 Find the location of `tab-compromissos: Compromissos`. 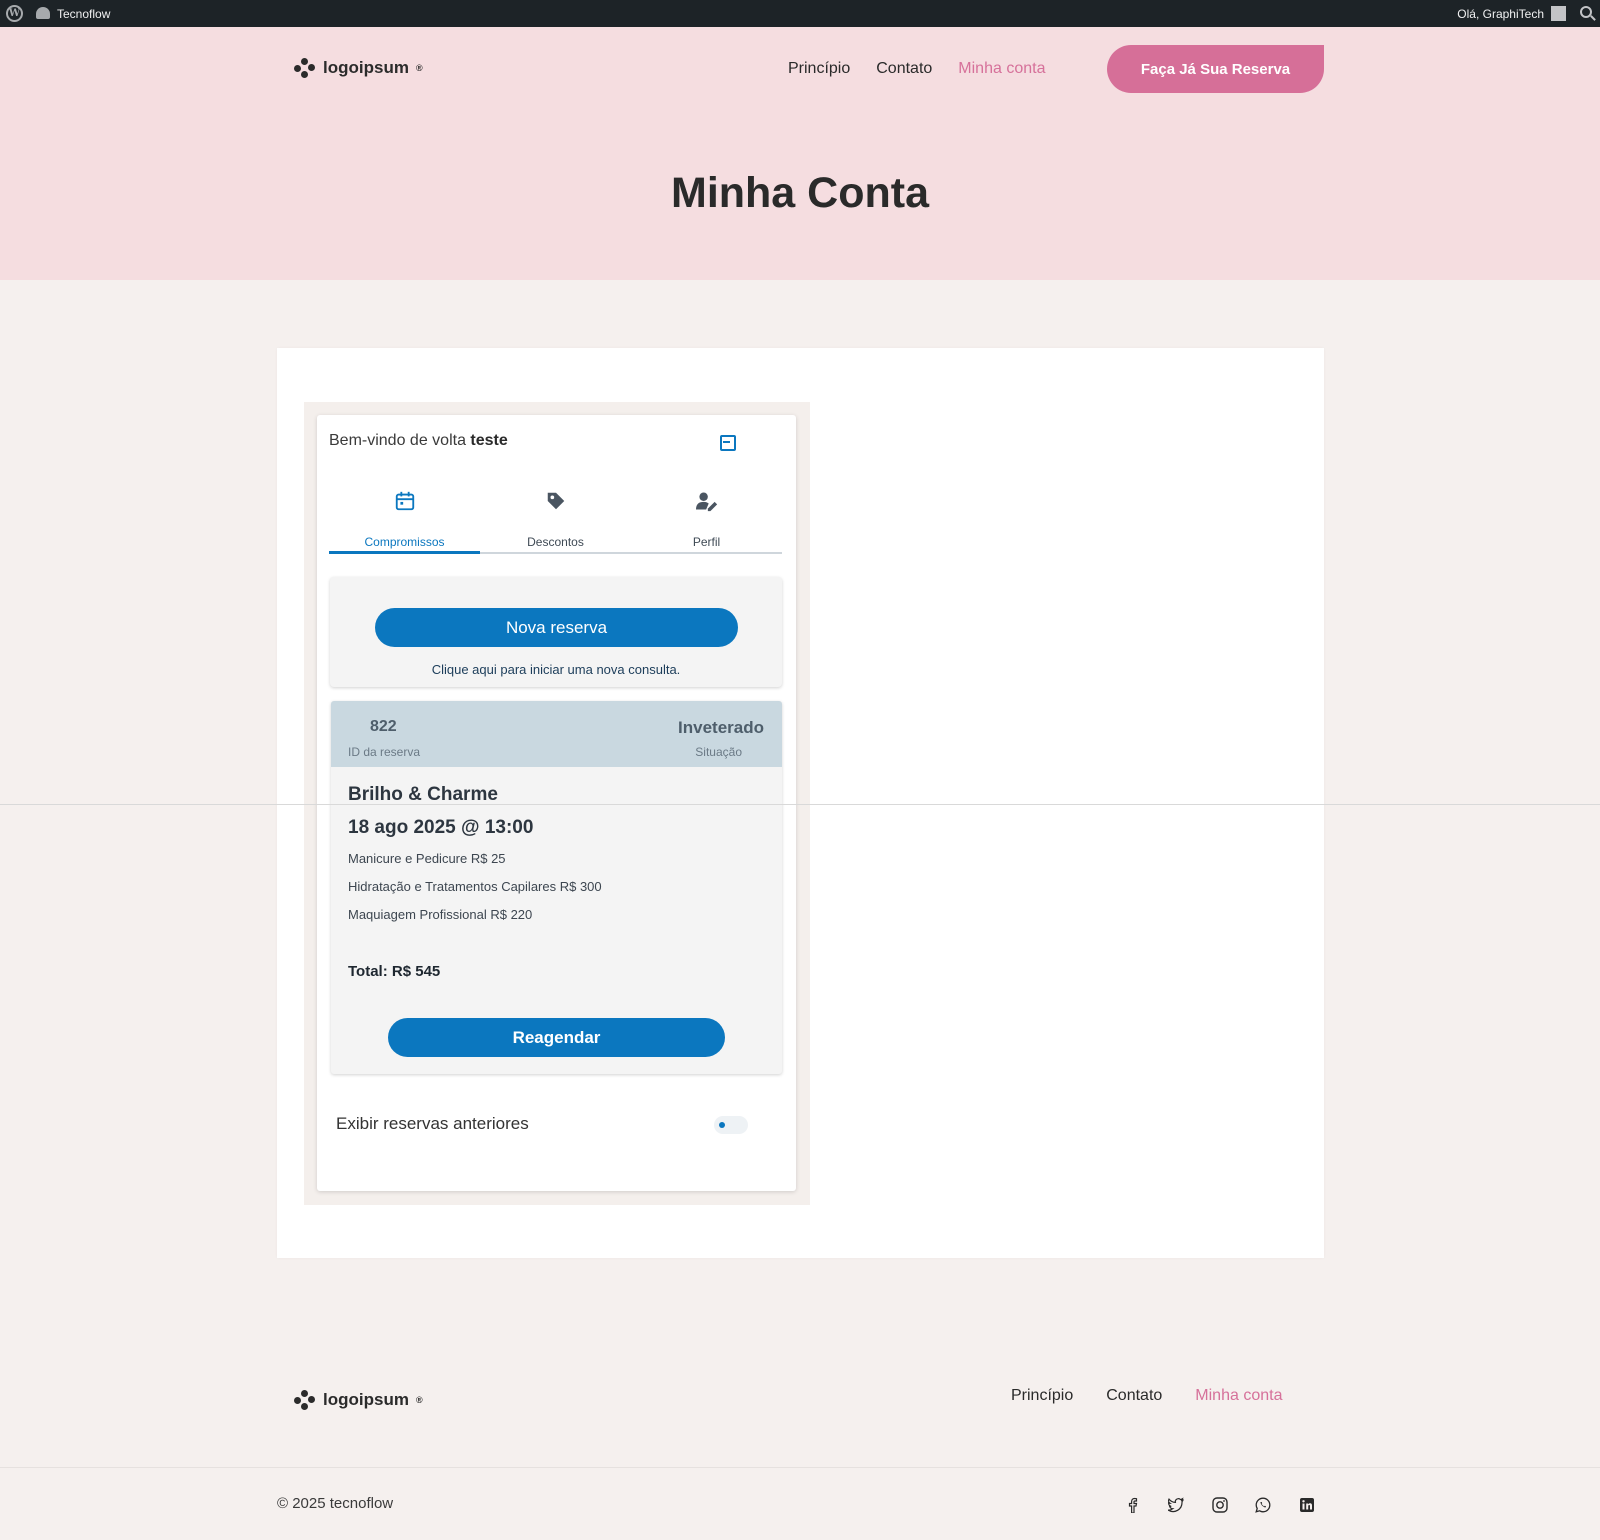

tab-compromissos: Compromissos is located at coordinates (404, 517).